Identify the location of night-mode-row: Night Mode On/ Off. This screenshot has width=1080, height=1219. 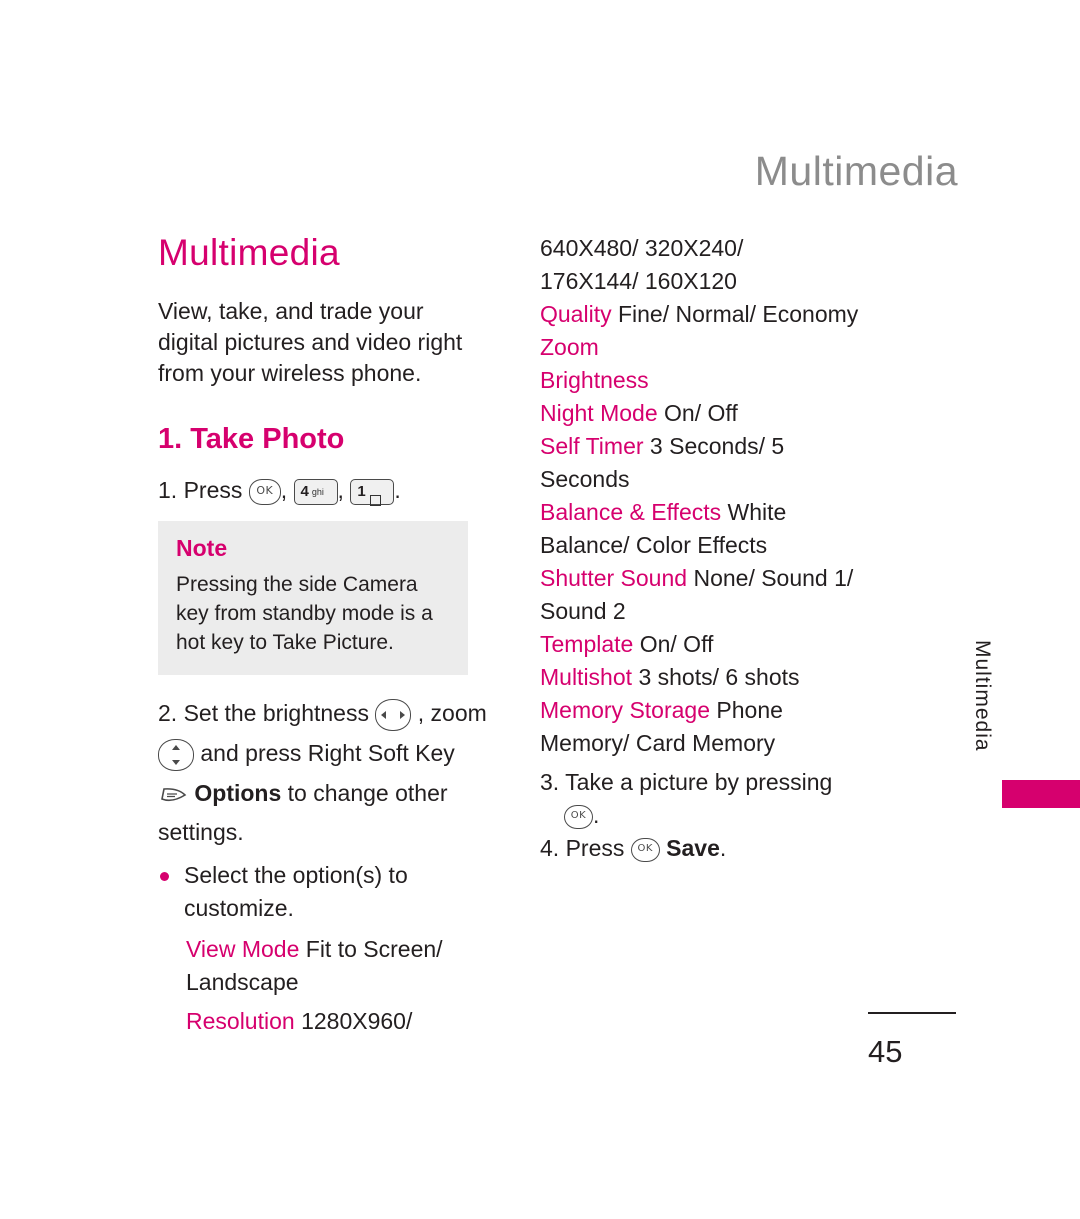
(705, 413).